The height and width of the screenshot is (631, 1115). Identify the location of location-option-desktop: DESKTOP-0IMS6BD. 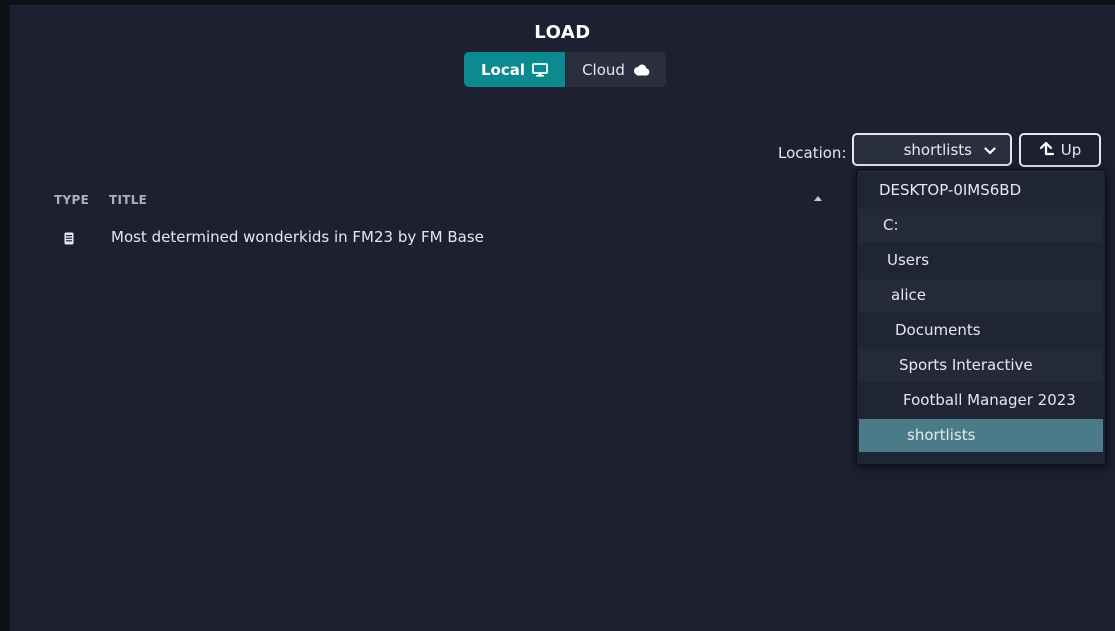
(981, 190).